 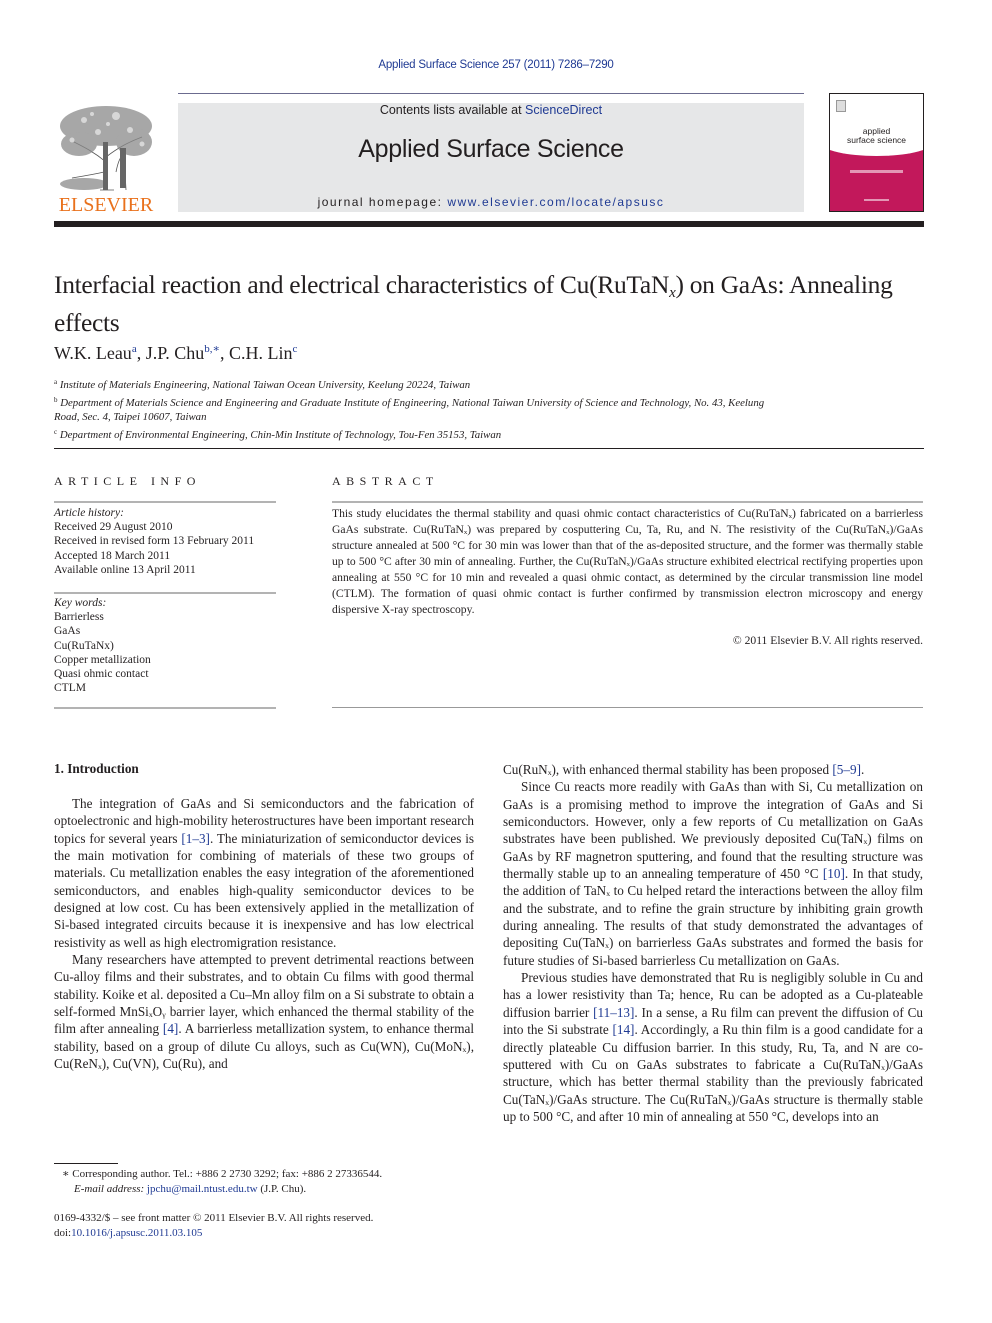 I want to click on history-item: Received 29 August 2010, so click(x=113, y=527).